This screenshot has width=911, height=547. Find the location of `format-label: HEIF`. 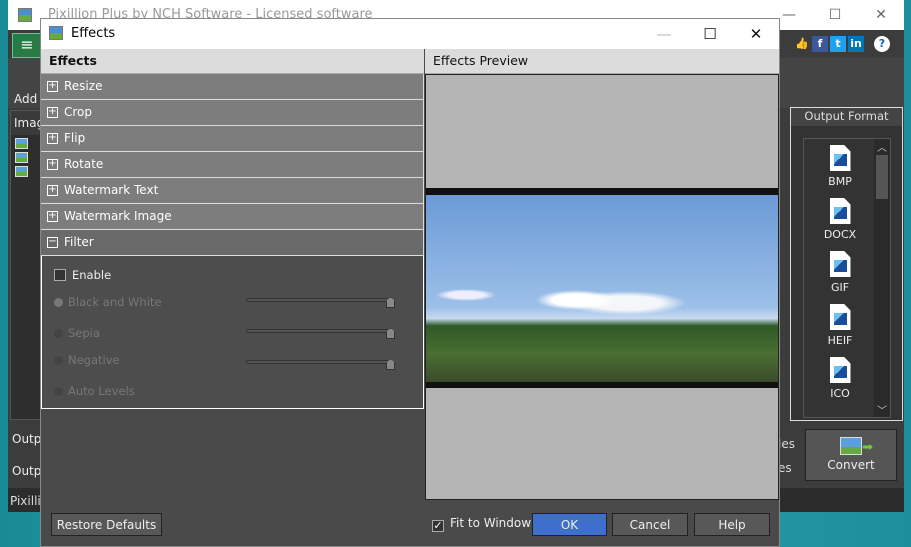

format-label: HEIF is located at coordinates (840, 340).